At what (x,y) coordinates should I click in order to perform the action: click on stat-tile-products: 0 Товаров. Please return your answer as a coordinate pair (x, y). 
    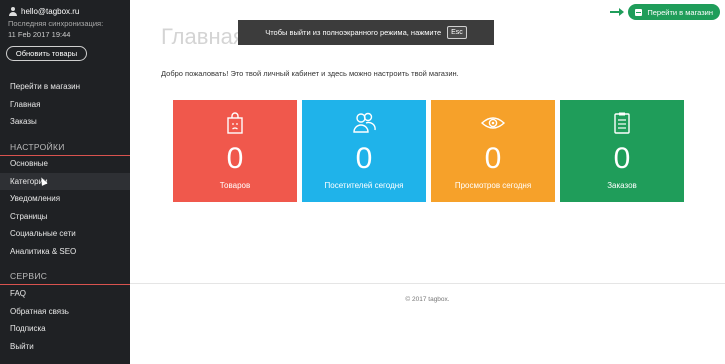
    Looking at the image, I should click on (235, 151).